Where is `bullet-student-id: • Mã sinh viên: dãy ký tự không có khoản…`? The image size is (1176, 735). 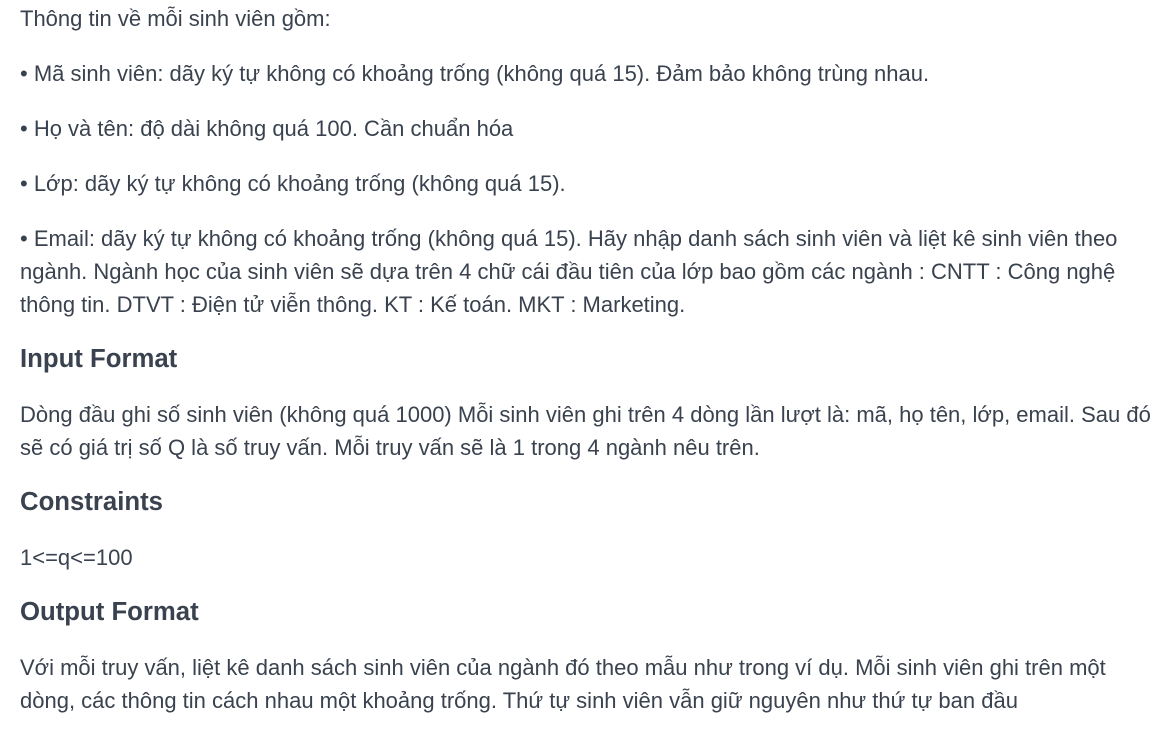 bullet-student-id: • Mã sinh viên: dãy ký tự không có khoản… is located at coordinates (475, 73).